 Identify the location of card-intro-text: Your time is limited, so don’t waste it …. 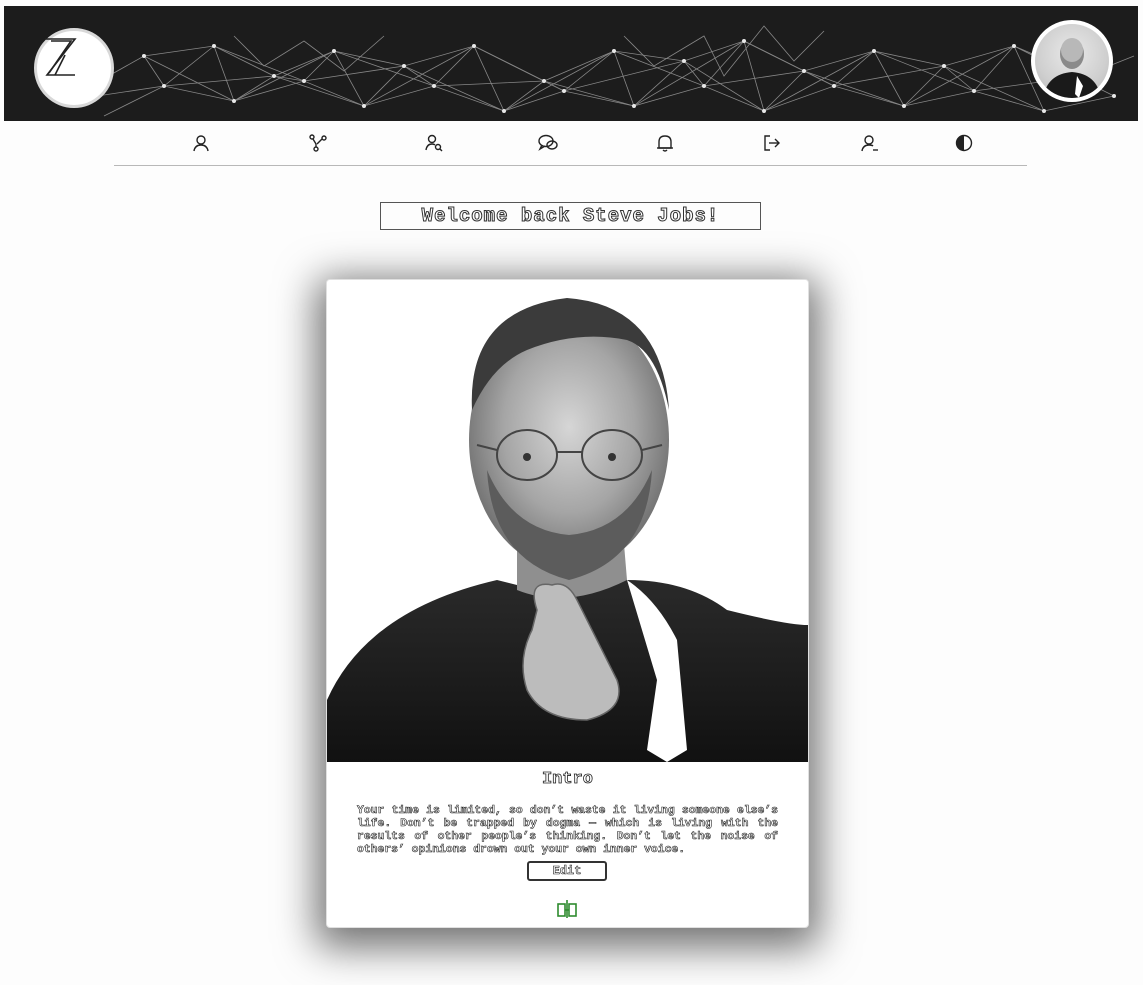
(568, 831).